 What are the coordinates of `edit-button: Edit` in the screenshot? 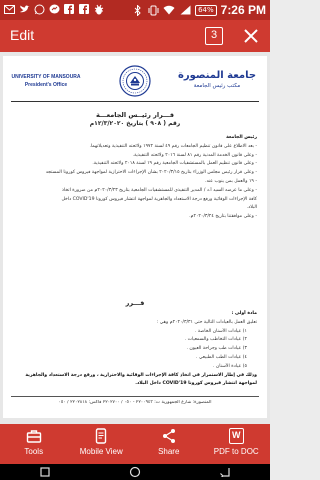 It's located at (22, 35).